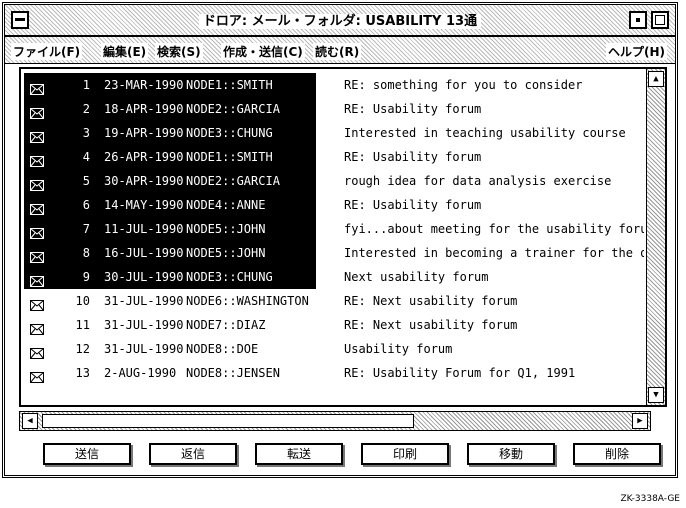 This screenshot has height=508, width=686. I want to click on message-date: 14-MAY-1990, so click(144, 205).